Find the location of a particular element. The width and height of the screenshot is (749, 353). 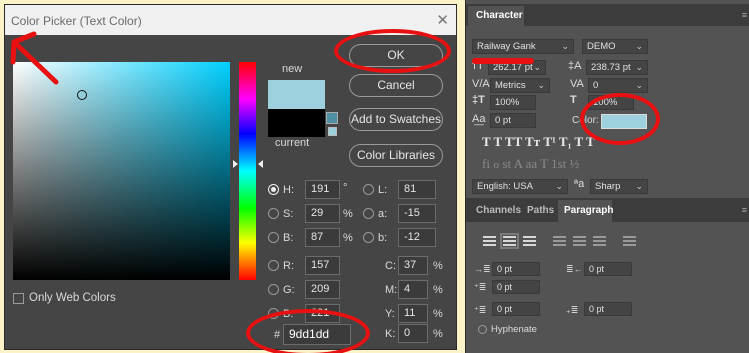

new-color-label: new is located at coordinates (292, 69).